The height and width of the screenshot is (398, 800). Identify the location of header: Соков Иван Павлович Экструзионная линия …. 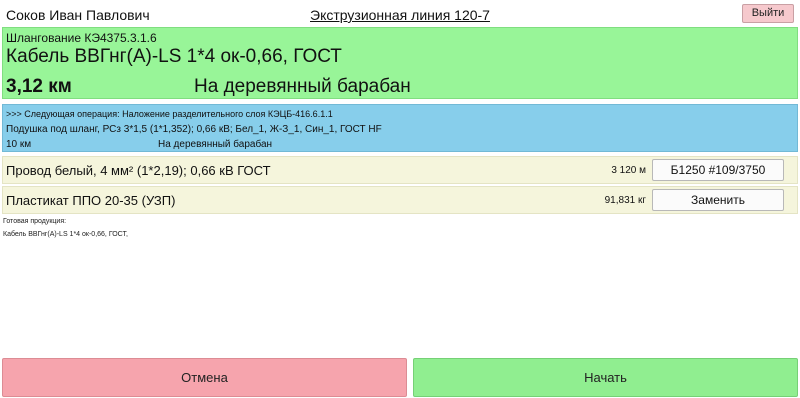
(400, 14).